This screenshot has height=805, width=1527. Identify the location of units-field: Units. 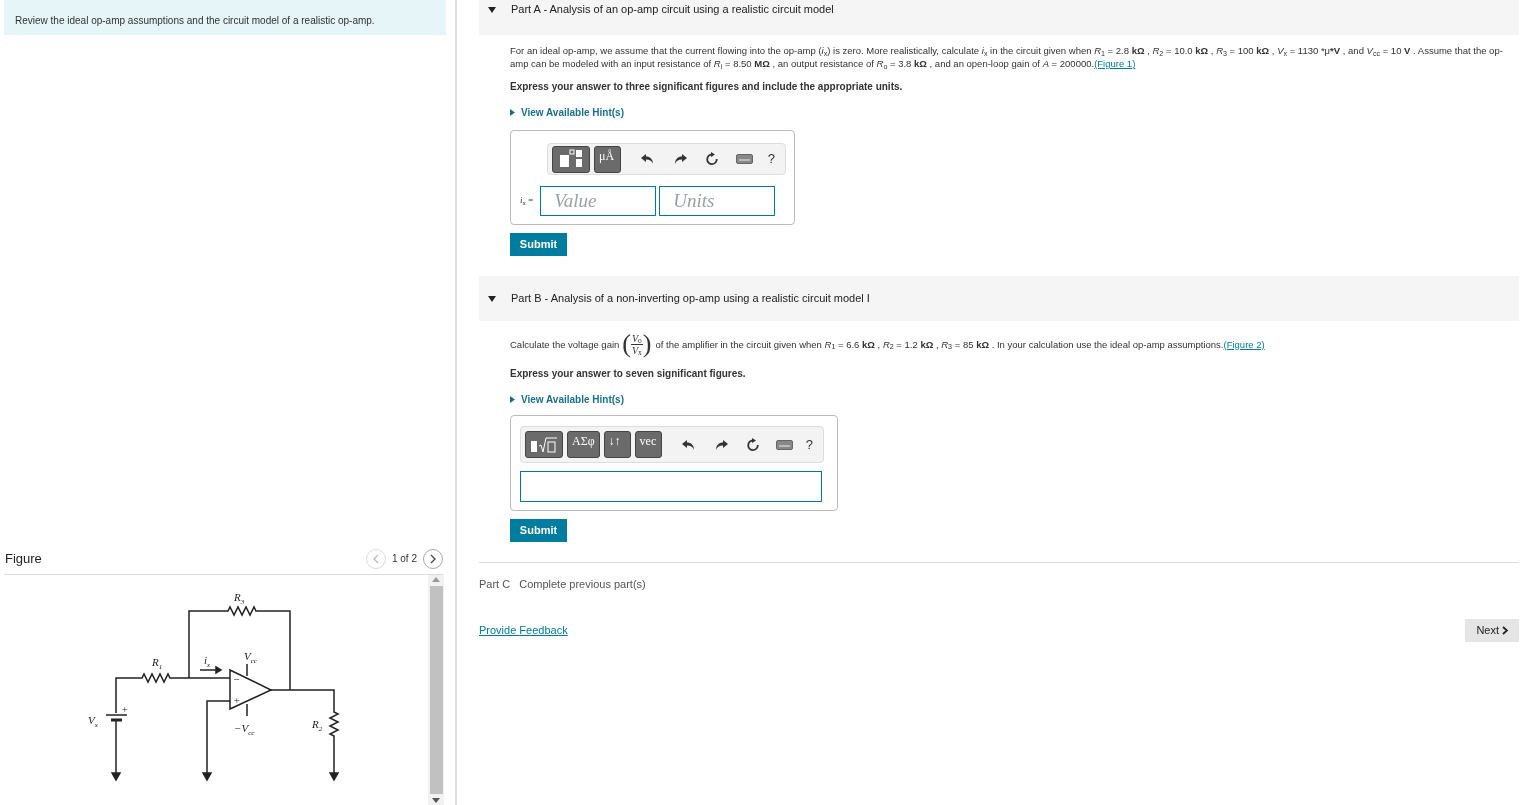
(717, 201).